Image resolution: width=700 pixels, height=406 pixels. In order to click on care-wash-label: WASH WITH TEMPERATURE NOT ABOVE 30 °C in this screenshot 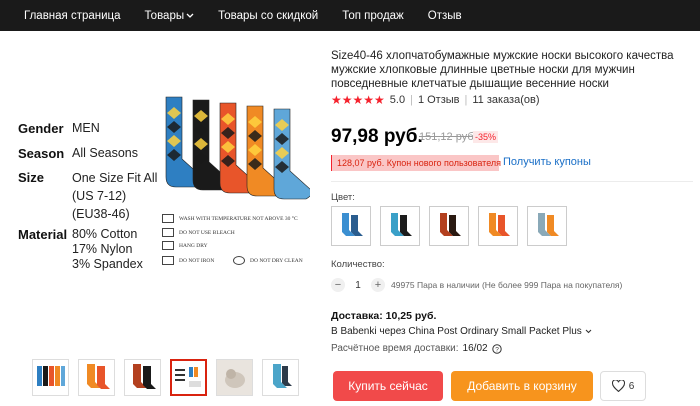, I will do `click(238, 218)`.